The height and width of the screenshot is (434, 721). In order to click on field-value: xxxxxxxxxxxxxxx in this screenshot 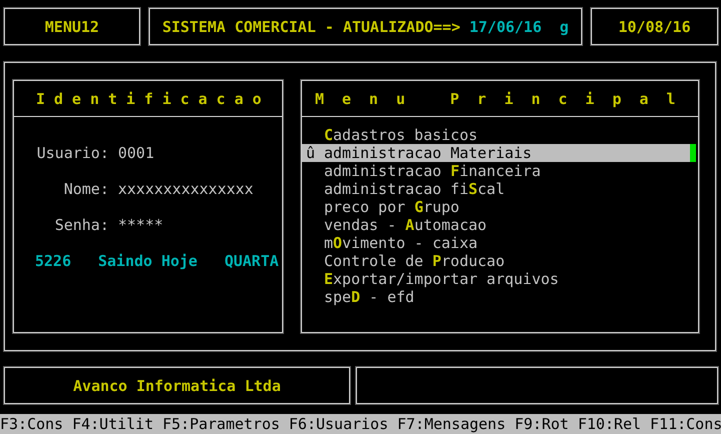, I will do `click(186, 189)`.